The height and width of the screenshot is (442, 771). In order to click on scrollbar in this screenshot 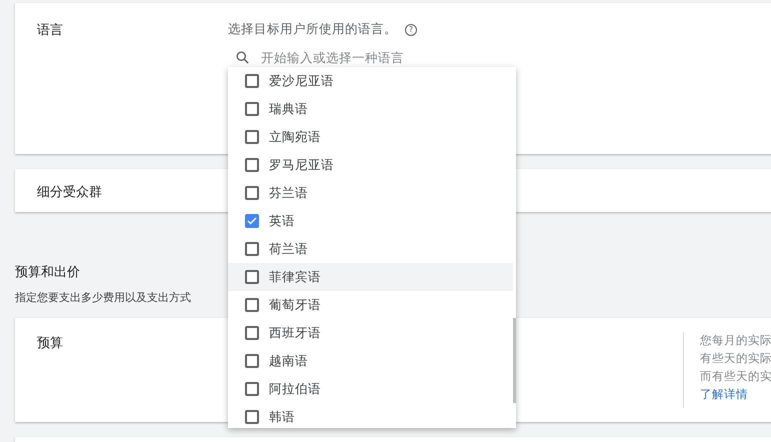, I will do `click(514, 360)`.